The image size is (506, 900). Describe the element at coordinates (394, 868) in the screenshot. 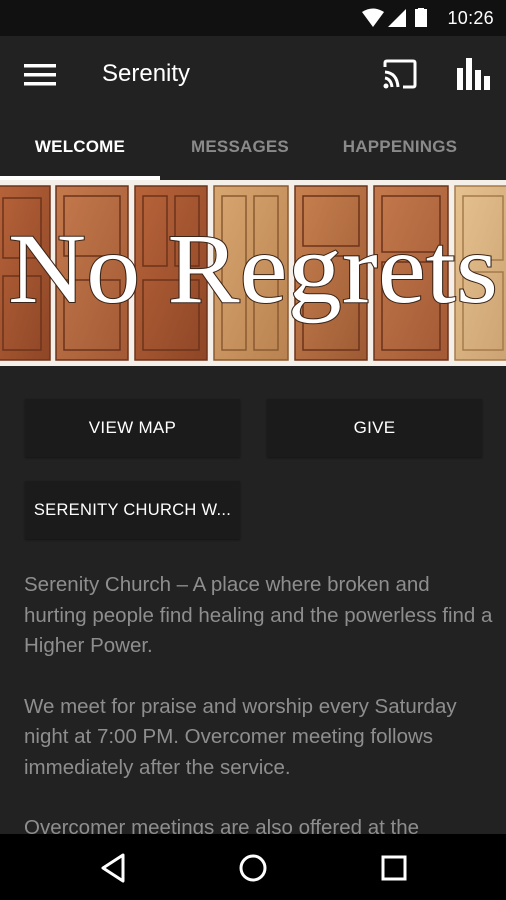

I see `recents-icon` at that location.